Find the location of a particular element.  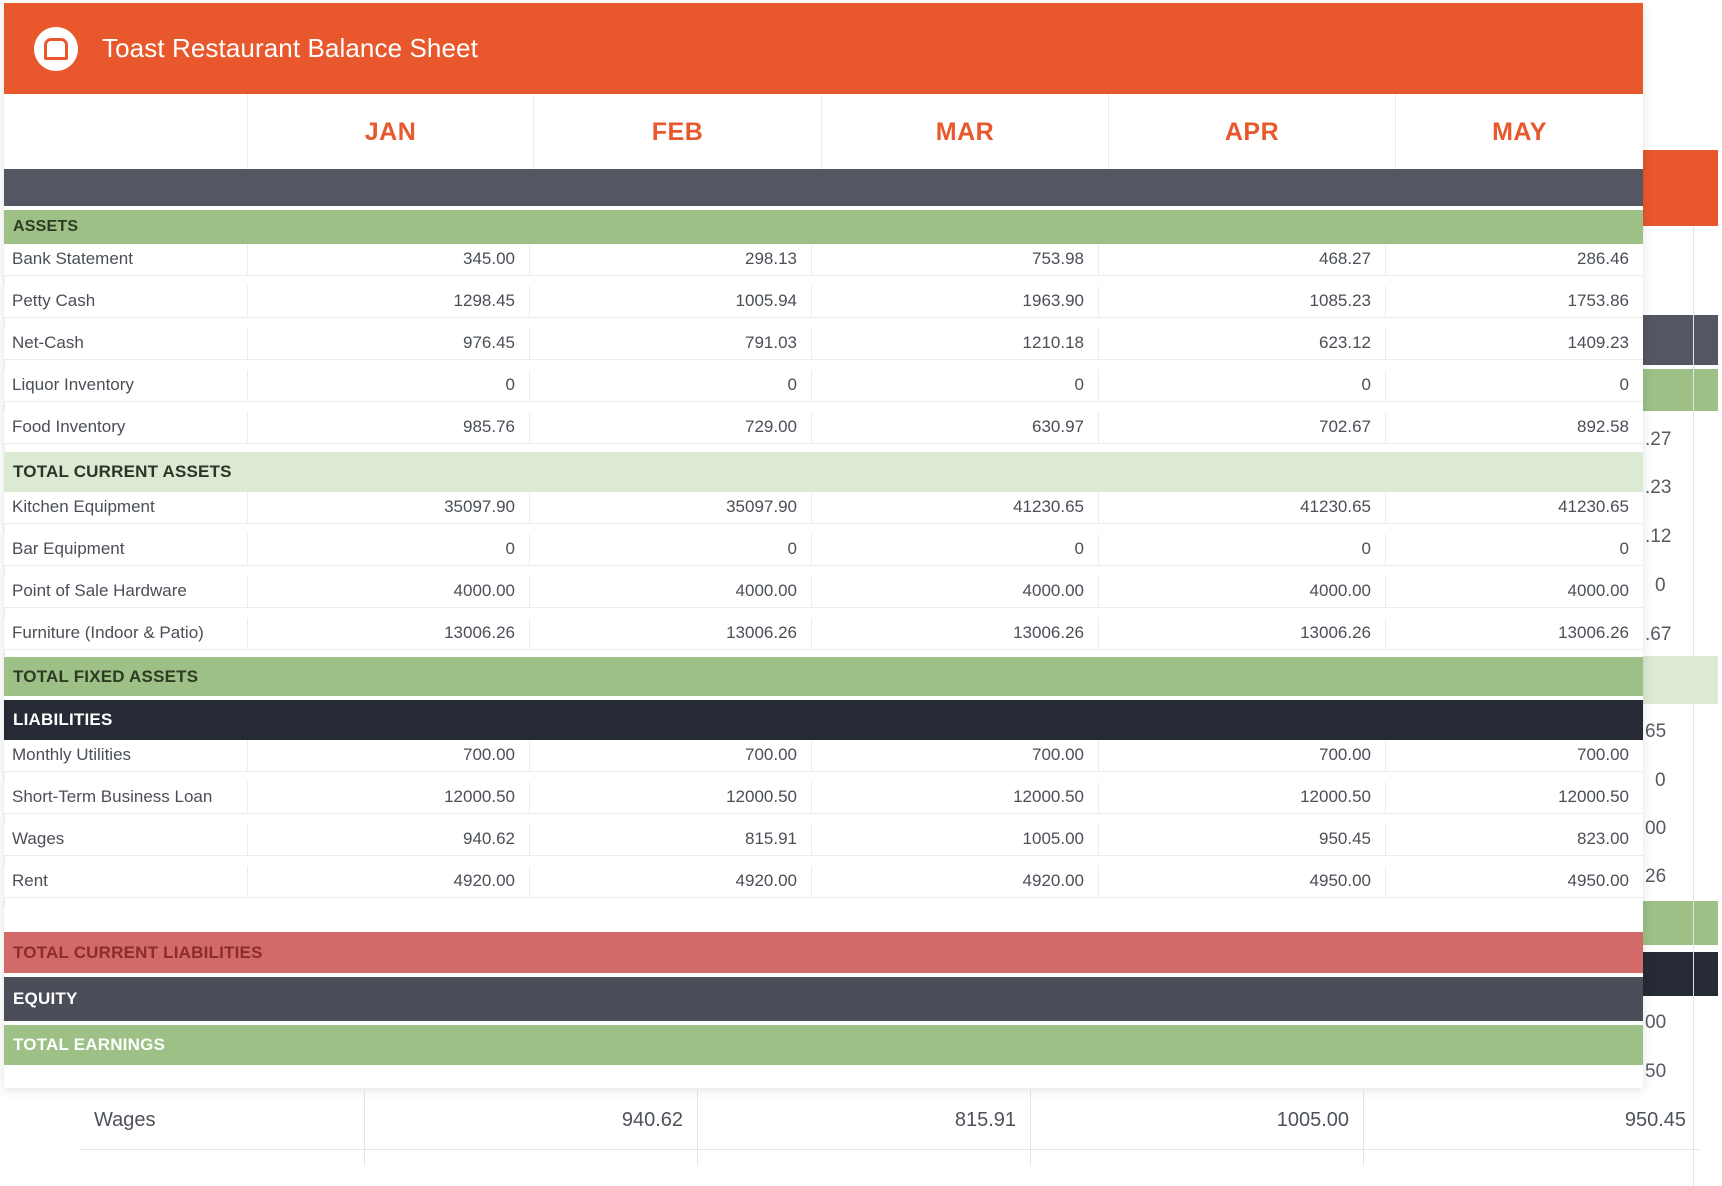

value-cell: 1963.90 is located at coordinates (954, 302).